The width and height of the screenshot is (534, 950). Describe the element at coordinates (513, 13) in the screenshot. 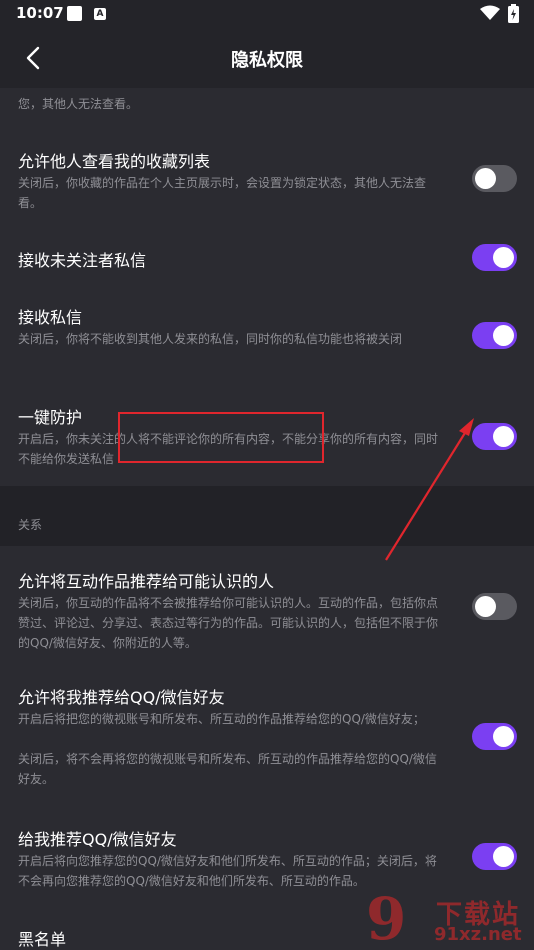

I see `battery-icon` at that location.